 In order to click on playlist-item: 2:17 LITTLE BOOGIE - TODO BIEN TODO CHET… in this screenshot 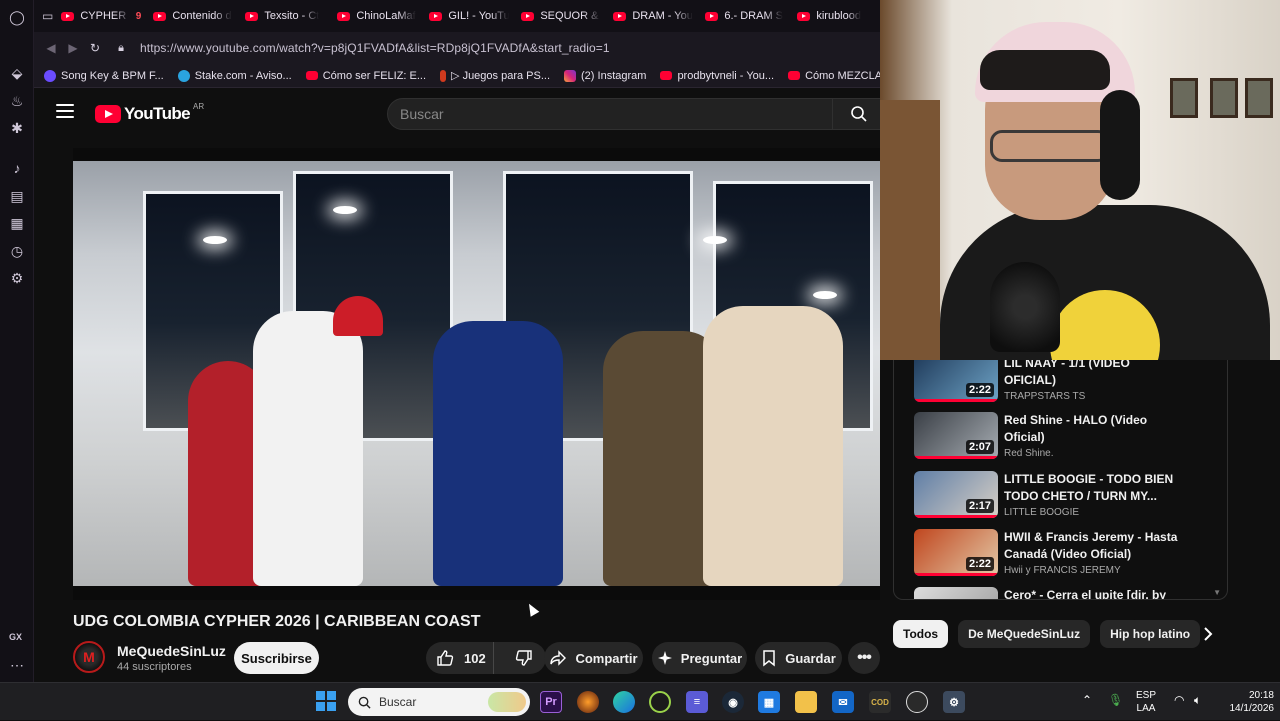, I will do `click(1064, 500)`.